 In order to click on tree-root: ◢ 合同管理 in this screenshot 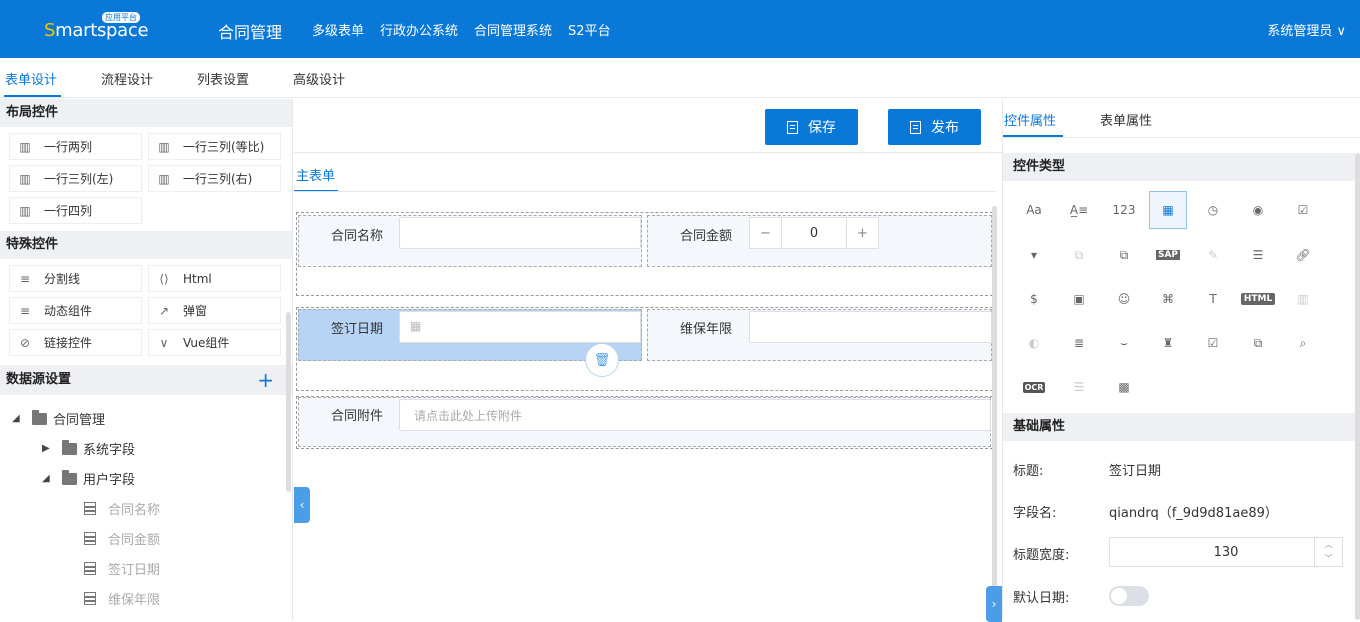, I will do `click(58, 418)`.